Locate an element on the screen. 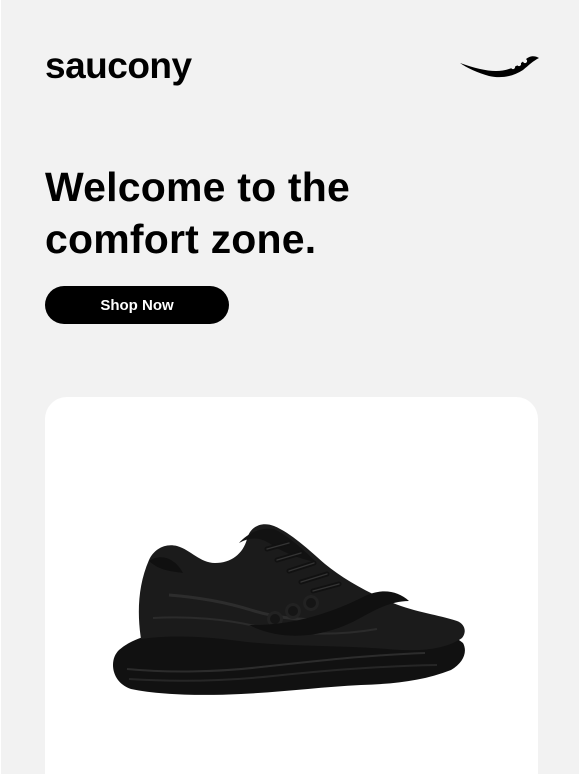 The width and height of the screenshot is (580, 774). shop-now-button: Shop Now is located at coordinates (137, 305).